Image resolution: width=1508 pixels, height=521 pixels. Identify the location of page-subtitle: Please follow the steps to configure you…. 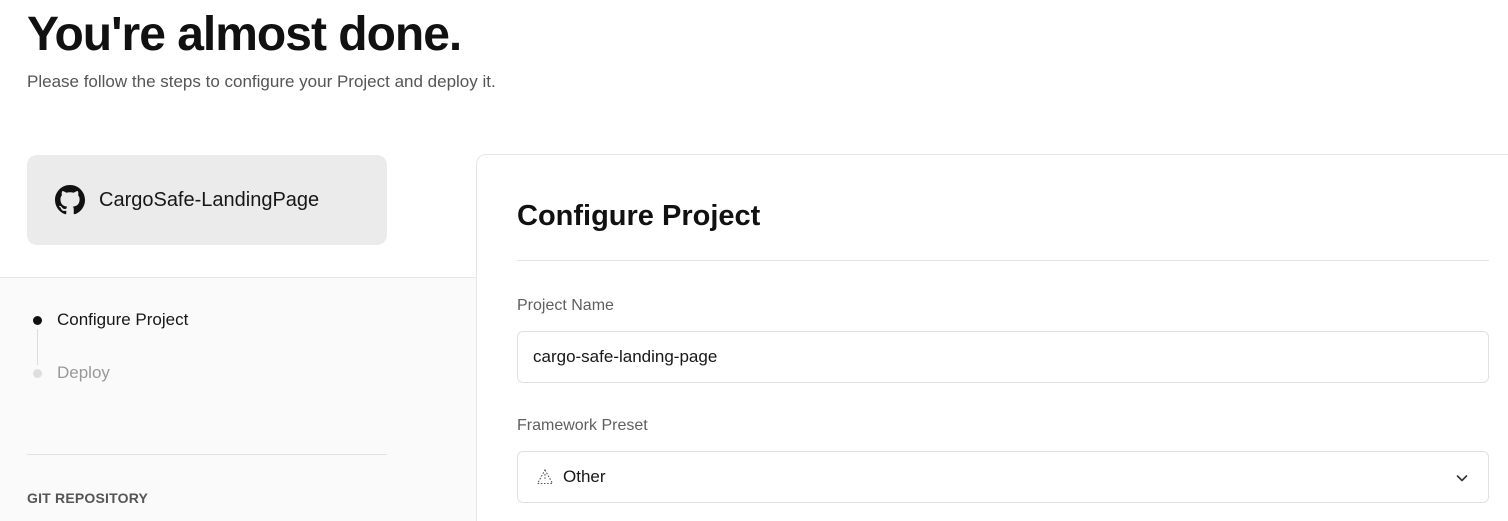
(261, 81).